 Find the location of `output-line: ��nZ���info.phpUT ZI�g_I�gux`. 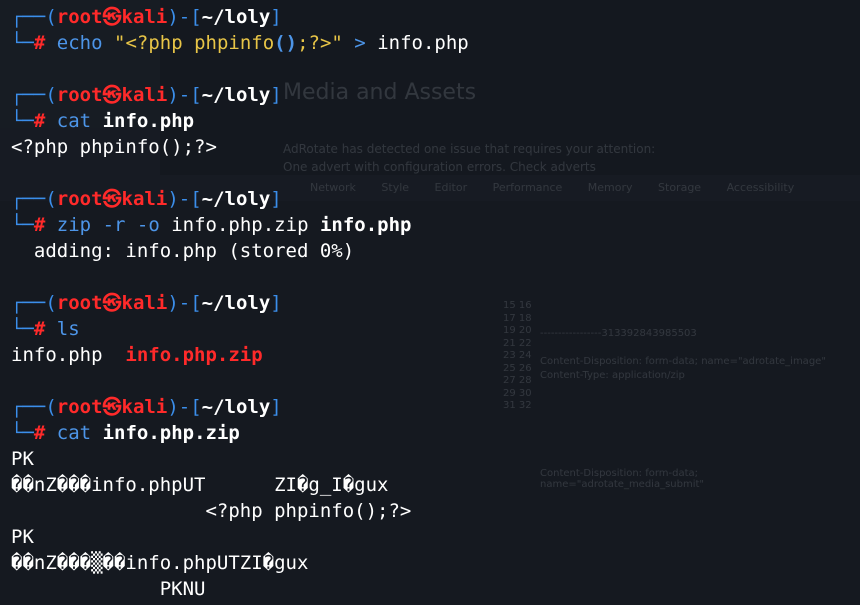

output-line: ��nZ���info.phpUT ZI�g_I�gux is located at coordinates (200, 485).